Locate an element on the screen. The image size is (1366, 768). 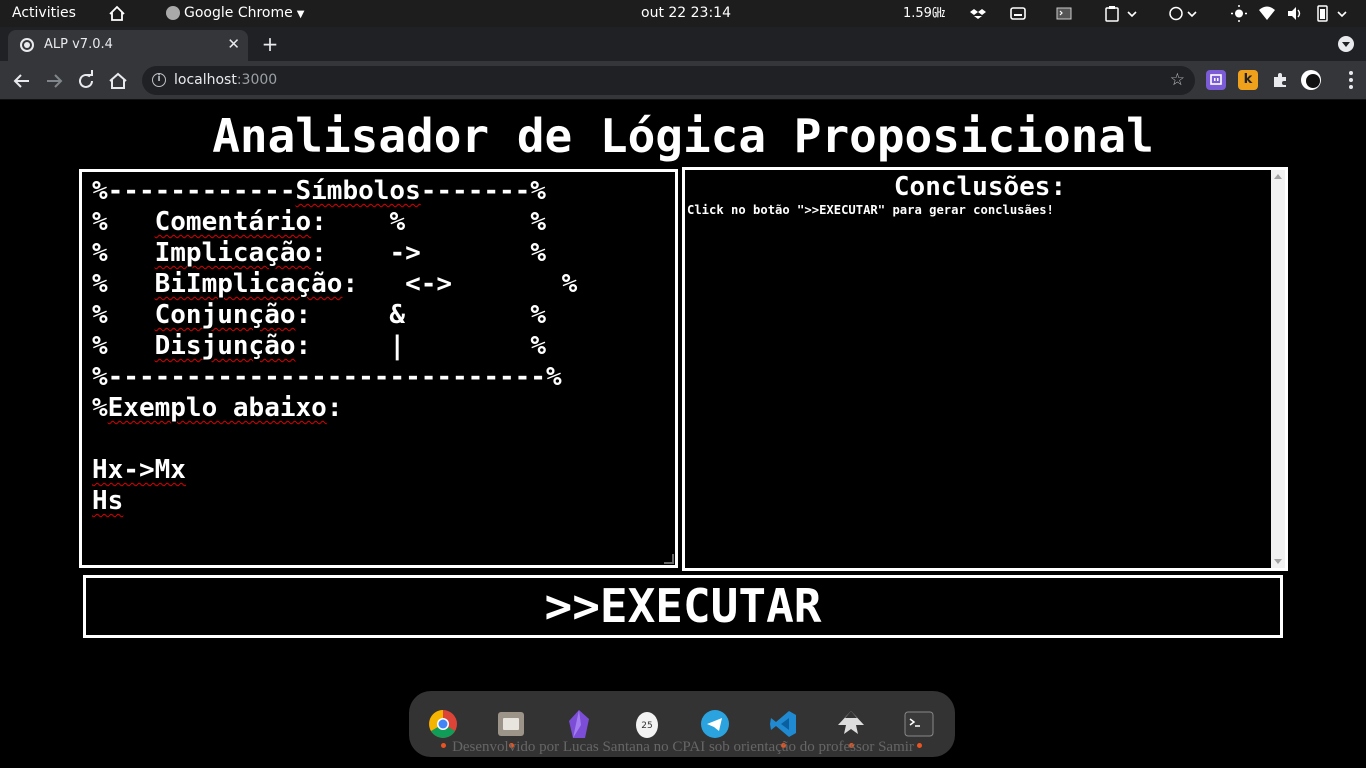
extensions-puzzle-icon is located at coordinates (1280, 80).